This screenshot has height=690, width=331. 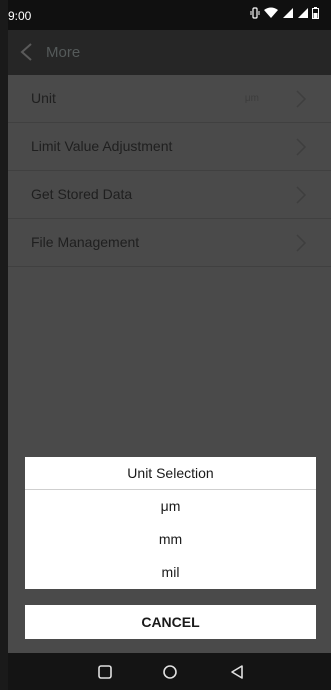 What do you see at coordinates (170, 572) in the screenshot?
I see `unit-option-mil: mil` at bounding box center [170, 572].